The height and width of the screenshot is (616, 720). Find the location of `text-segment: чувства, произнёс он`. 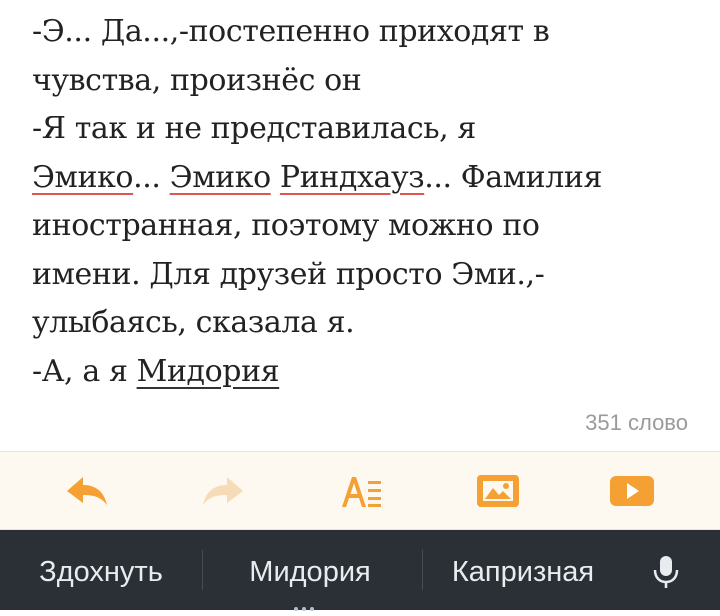

text-segment: чувства, произнёс он is located at coordinates (197, 80).